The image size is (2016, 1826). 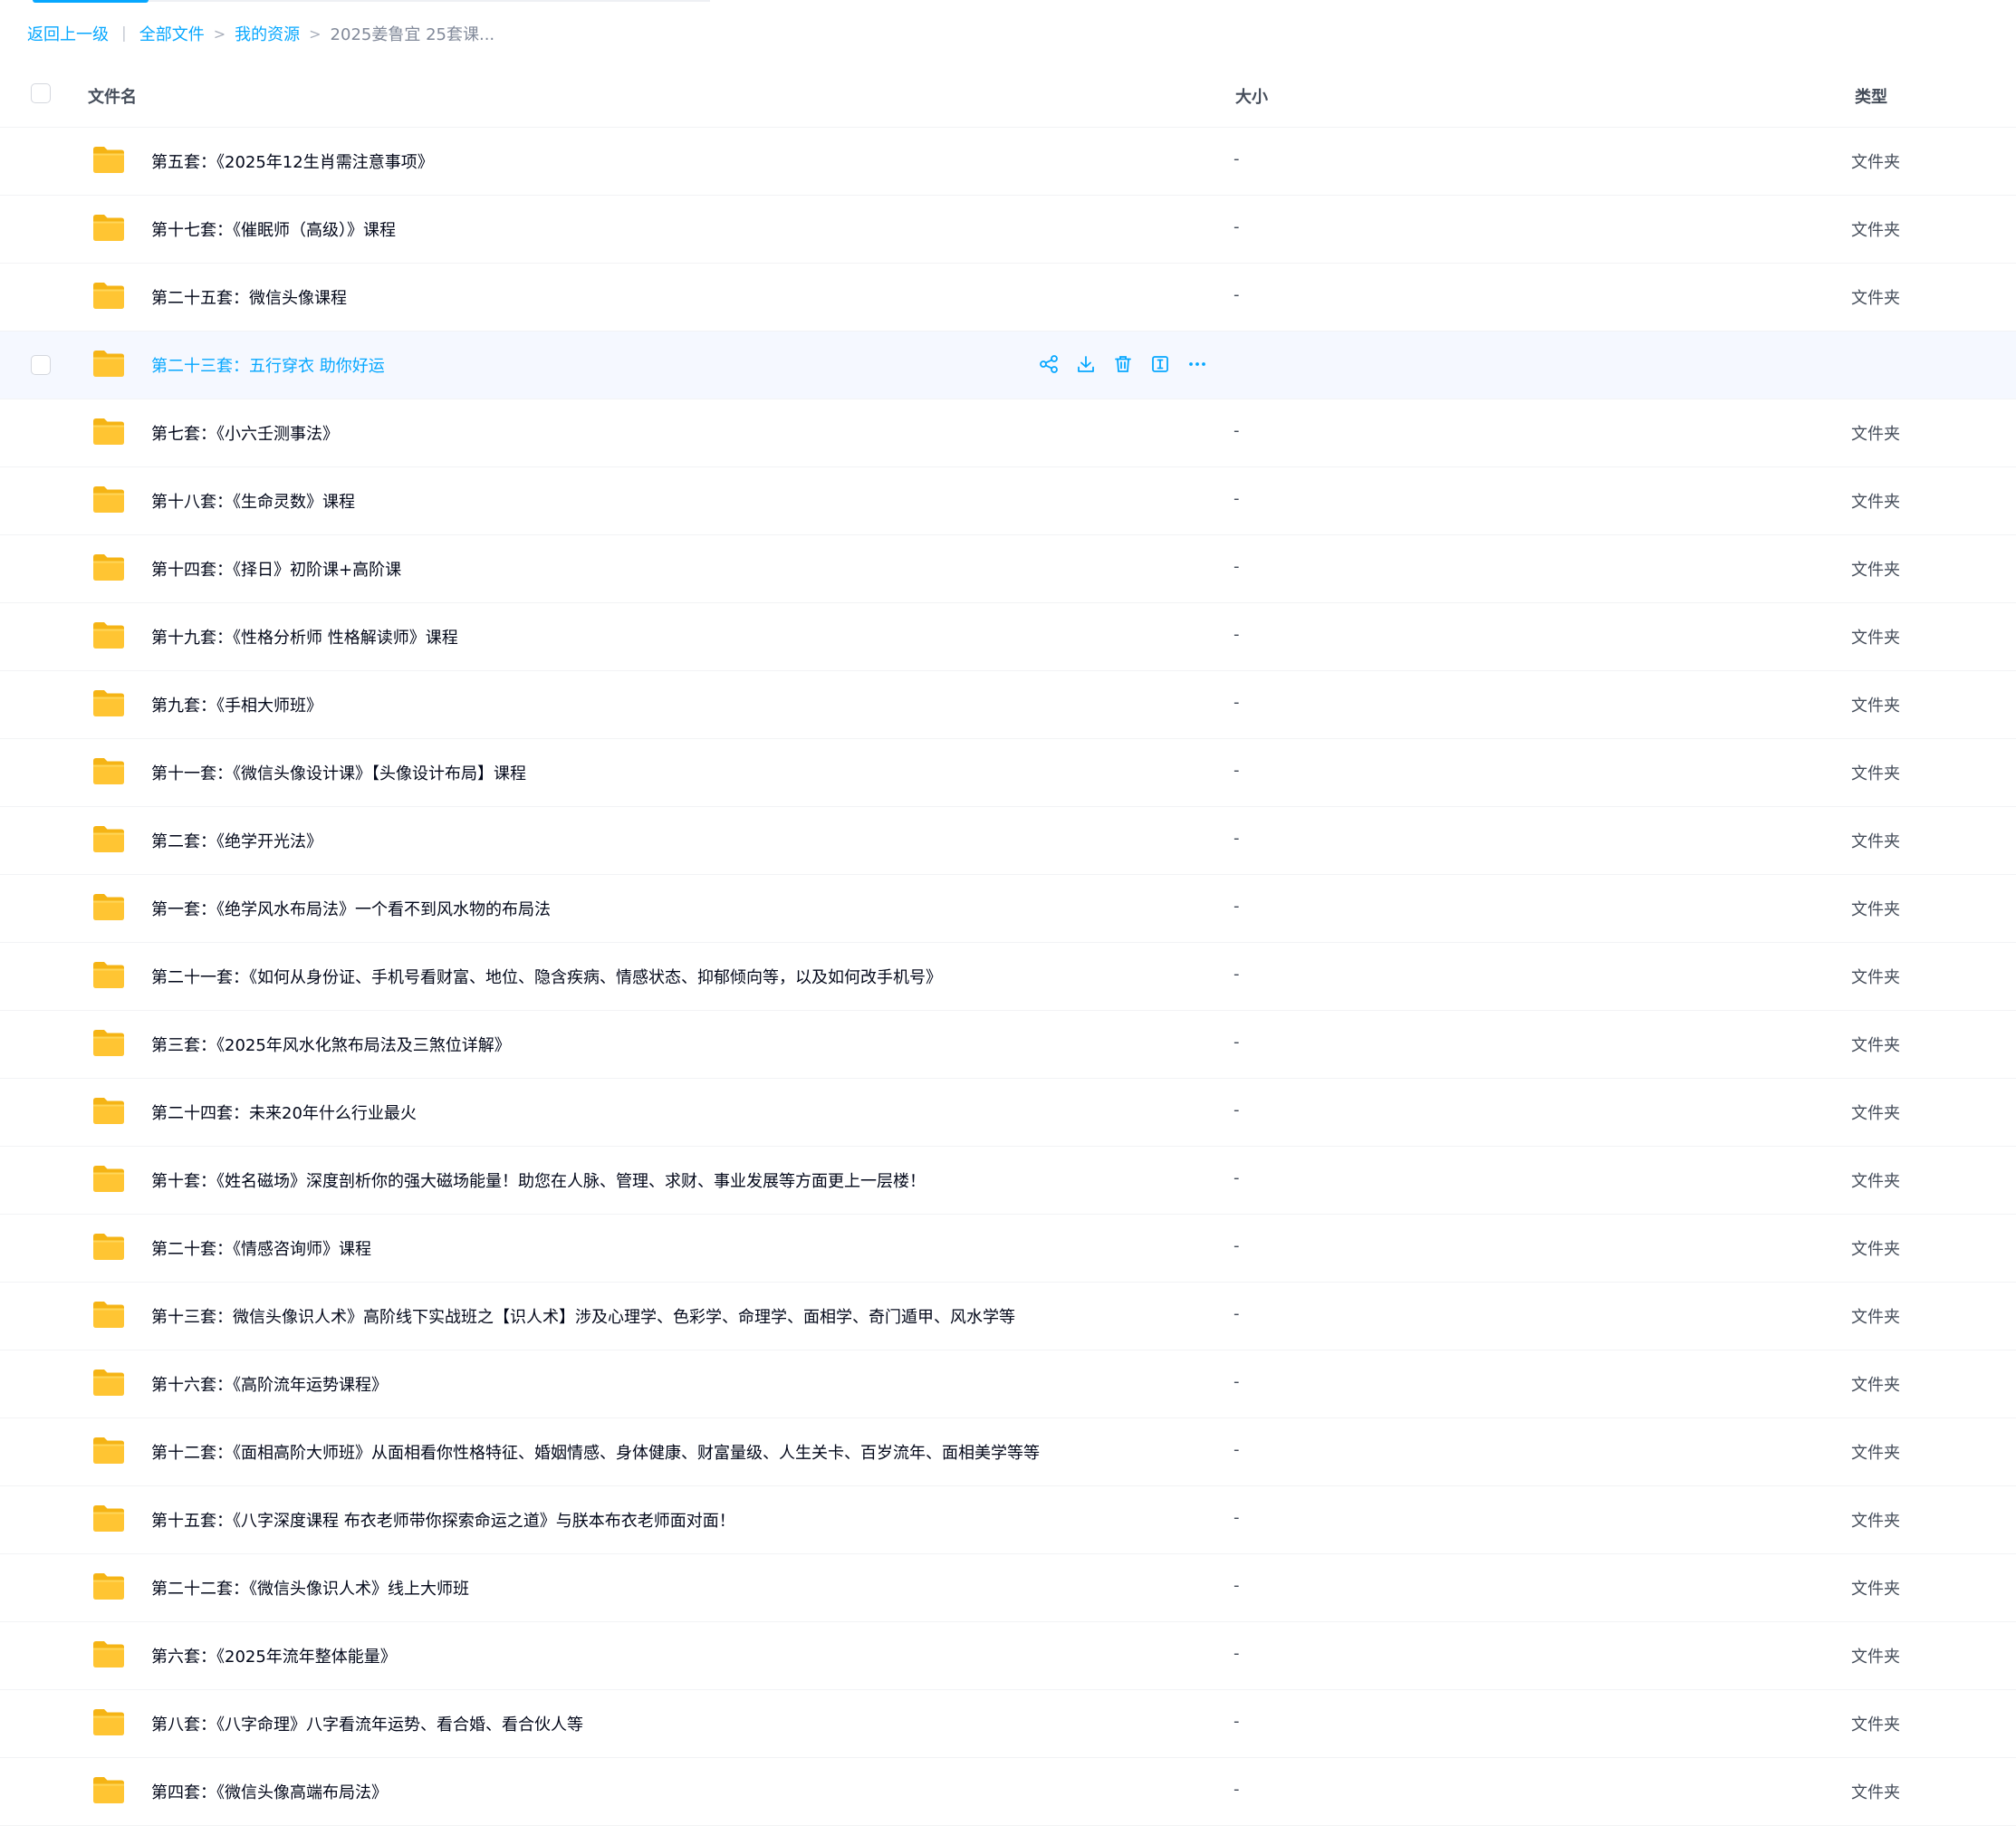 What do you see at coordinates (237, 705) in the screenshot?
I see `file-name: 第九套：《手相大师班》` at bounding box center [237, 705].